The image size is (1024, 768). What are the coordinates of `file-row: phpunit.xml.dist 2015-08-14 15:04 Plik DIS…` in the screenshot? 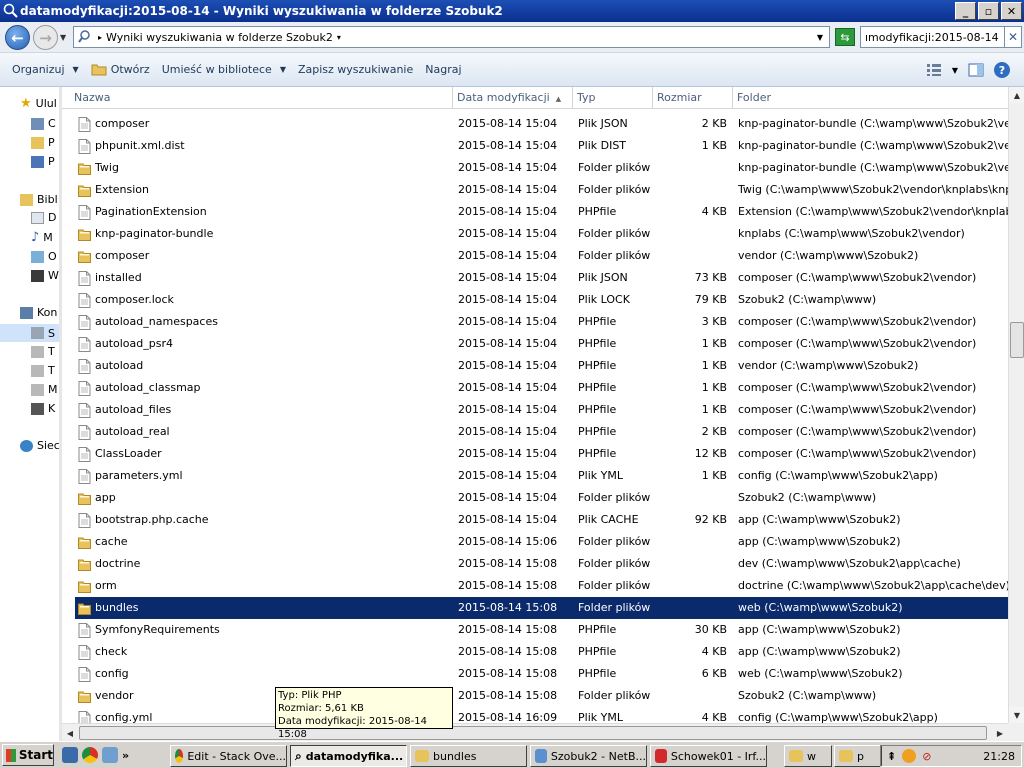 It's located at (541, 146).